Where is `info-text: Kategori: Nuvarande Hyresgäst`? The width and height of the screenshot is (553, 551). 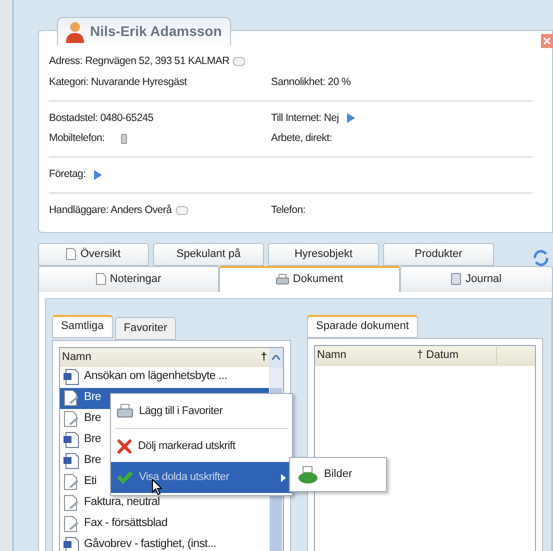
info-text: Kategori: Nuvarande Hyresgäst is located at coordinates (118, 82).